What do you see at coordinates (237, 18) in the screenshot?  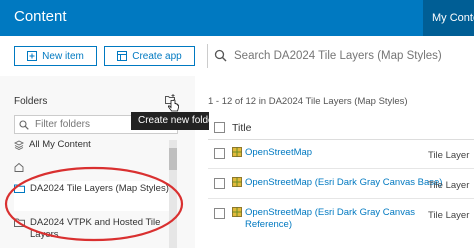 I see `app-header: Content My Content` at bounding box center [237, 18].